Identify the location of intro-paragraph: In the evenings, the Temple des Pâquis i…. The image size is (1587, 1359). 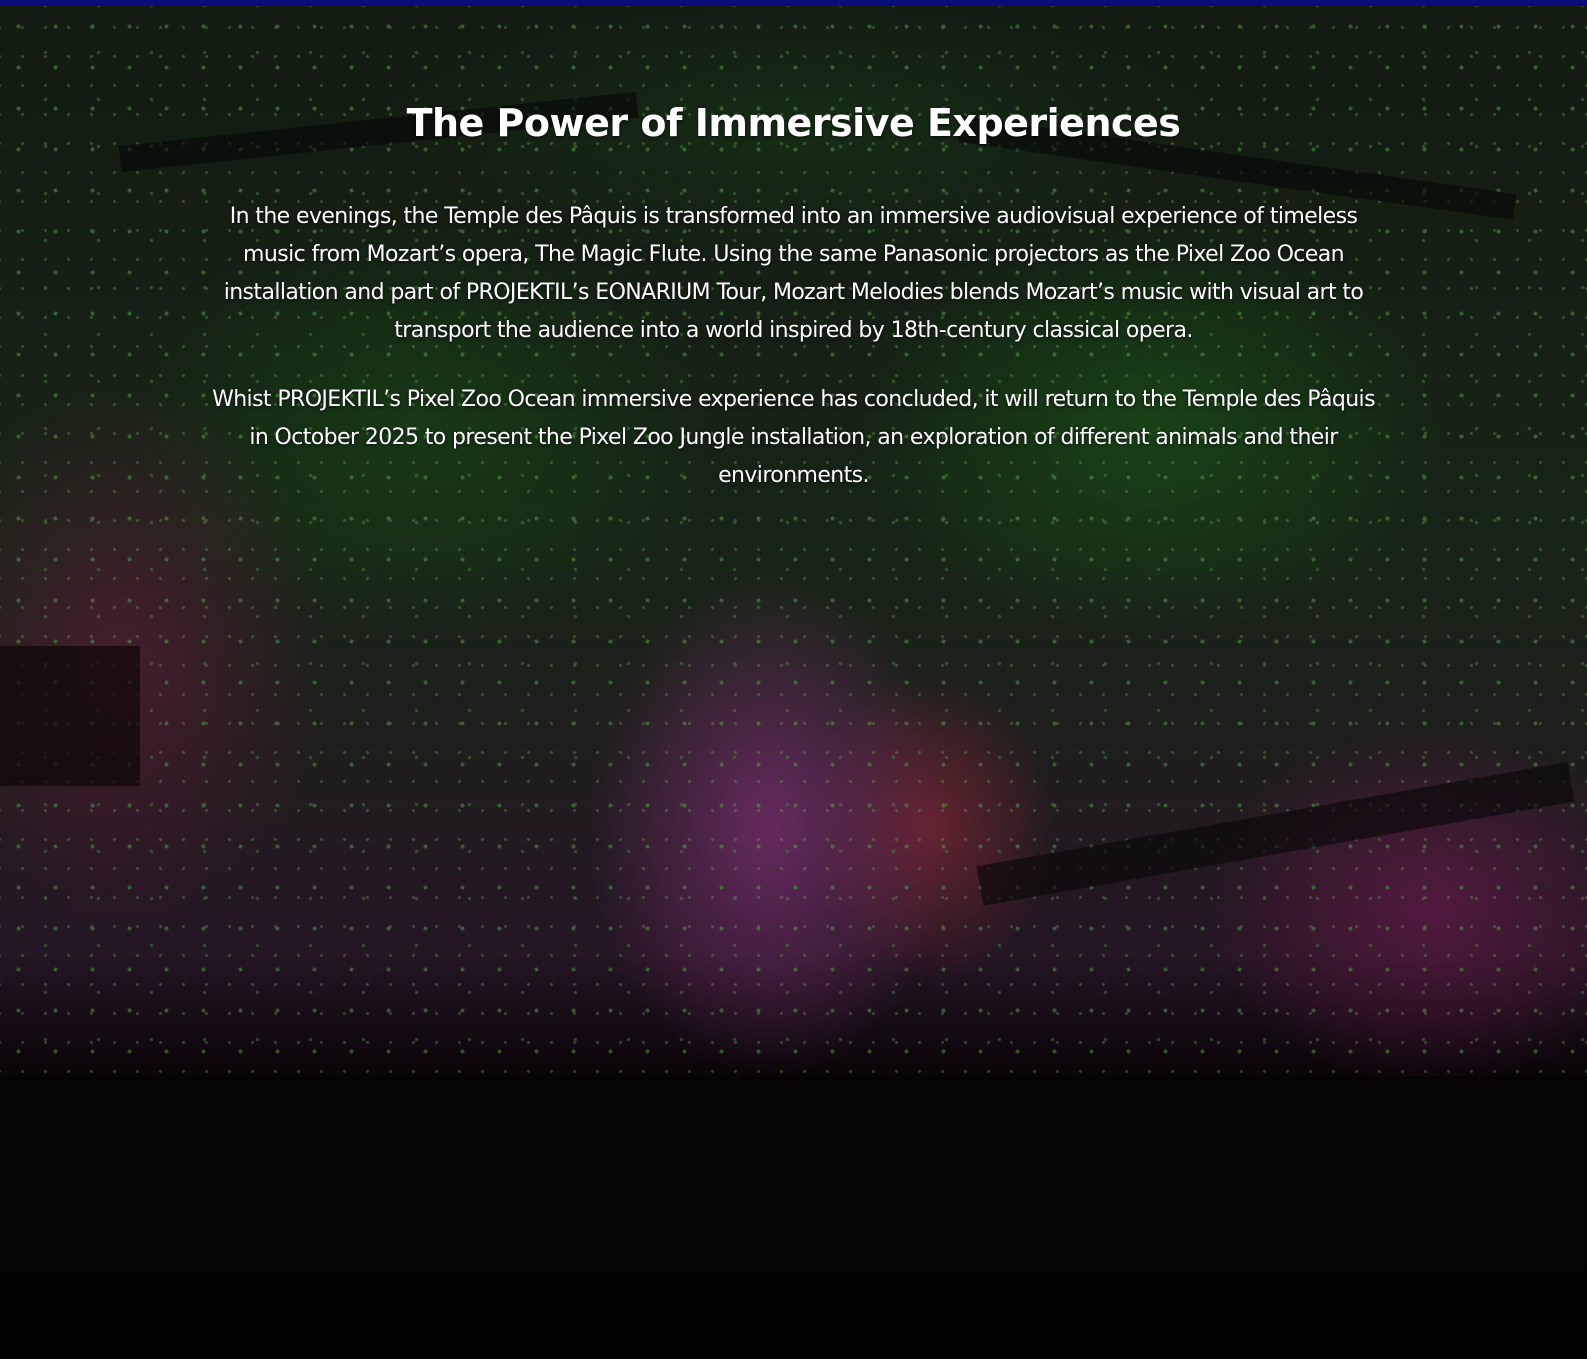
(793, 273).